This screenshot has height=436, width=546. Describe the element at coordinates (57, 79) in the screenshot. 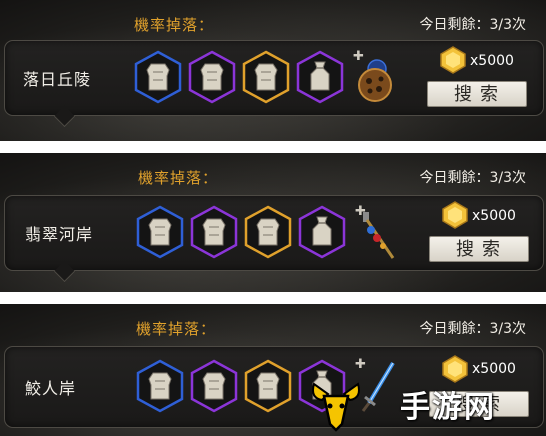

I see `location-name: 落日丘陵` at that location.